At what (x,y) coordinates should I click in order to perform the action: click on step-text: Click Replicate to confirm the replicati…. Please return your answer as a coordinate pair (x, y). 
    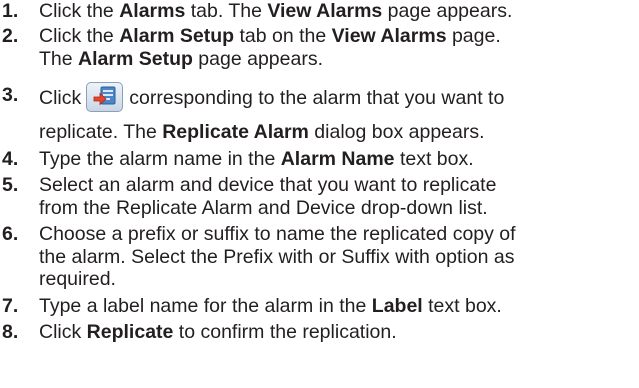
    Looking at the image, I should click on (218, 332).